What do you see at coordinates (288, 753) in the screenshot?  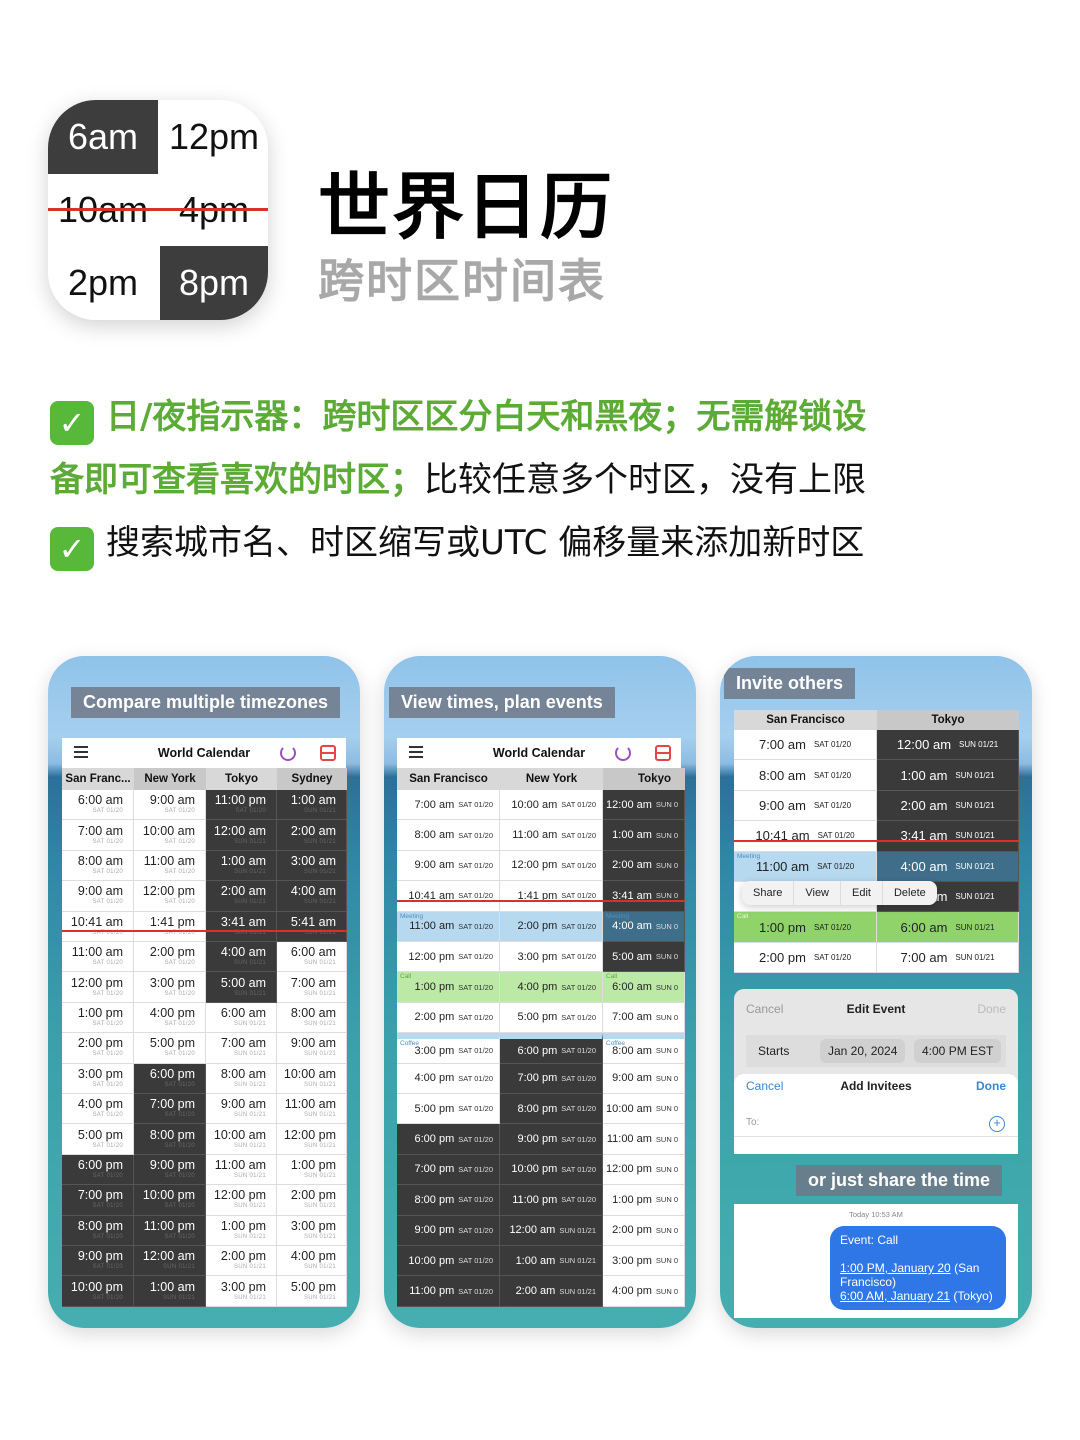 I see `refresh-icon` at bounding box center [288, 753].